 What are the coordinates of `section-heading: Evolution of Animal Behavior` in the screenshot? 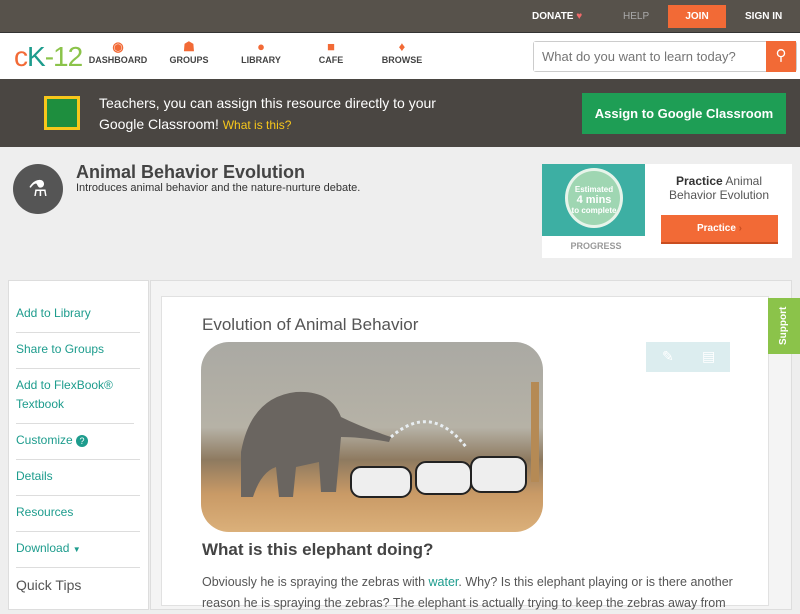 It's located at (310, 324).